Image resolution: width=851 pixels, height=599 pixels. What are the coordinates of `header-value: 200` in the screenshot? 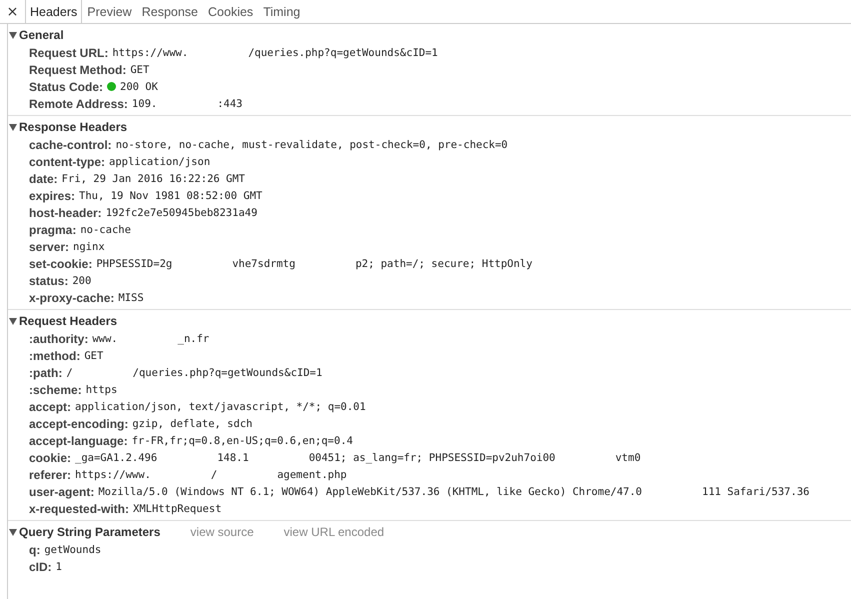 It's located at (82, 280).